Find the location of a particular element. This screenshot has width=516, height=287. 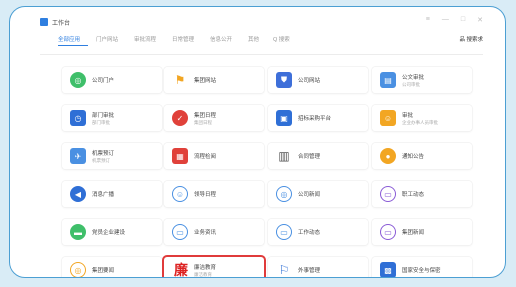

app-tile: ☺ 领导日程 is located at coordinates (214, 194).